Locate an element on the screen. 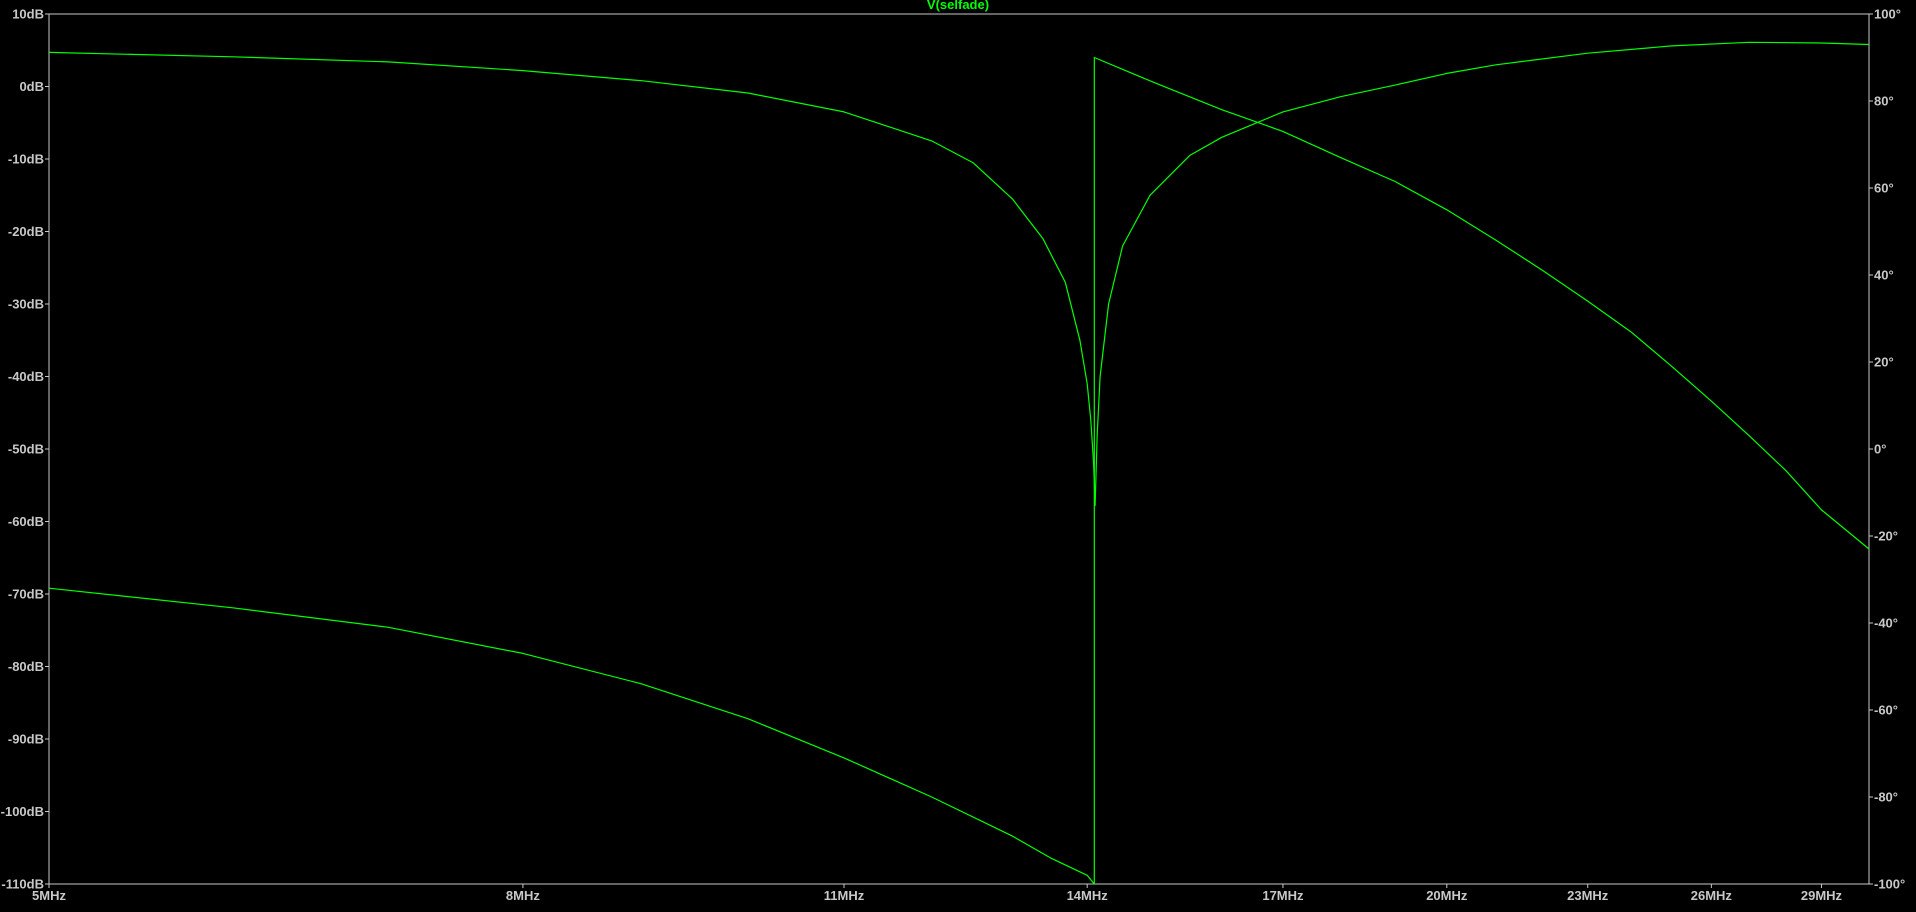 The height and width of the screenshot is (912, 1916). right-tick-label: 100° is located at coordinates (1887, 14).